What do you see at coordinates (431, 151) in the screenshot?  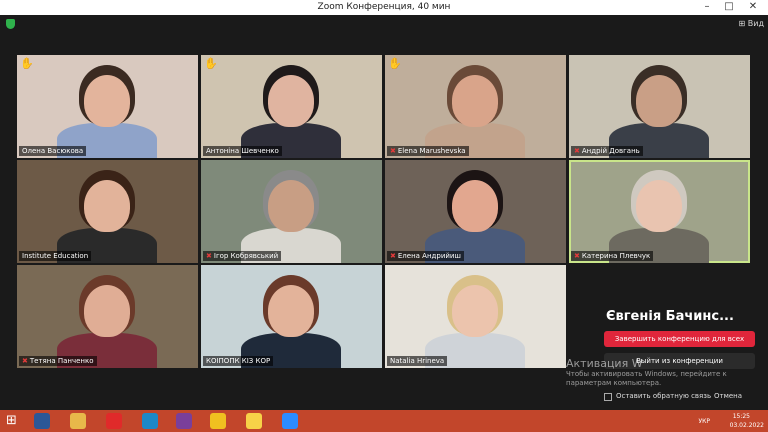 I see `participant-name-text: Elena Marushevska` at bounding box center [431, 151].